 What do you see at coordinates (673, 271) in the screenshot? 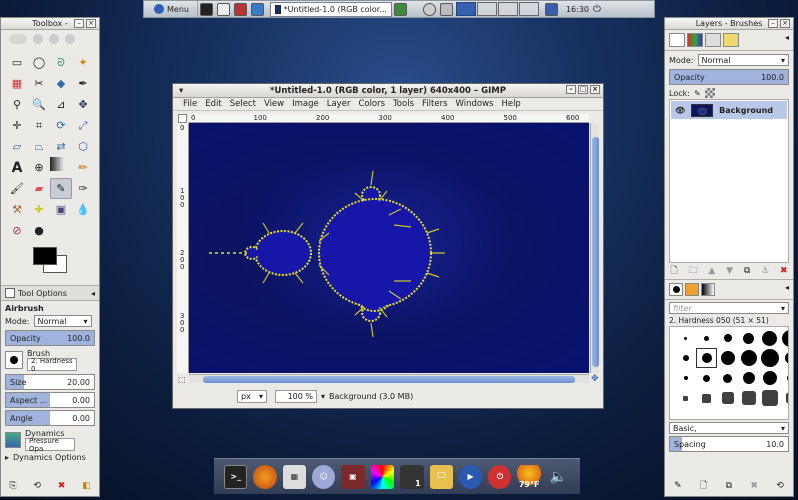
I see `new-layer-icon: 🗋` at bounding box center [673, 271].